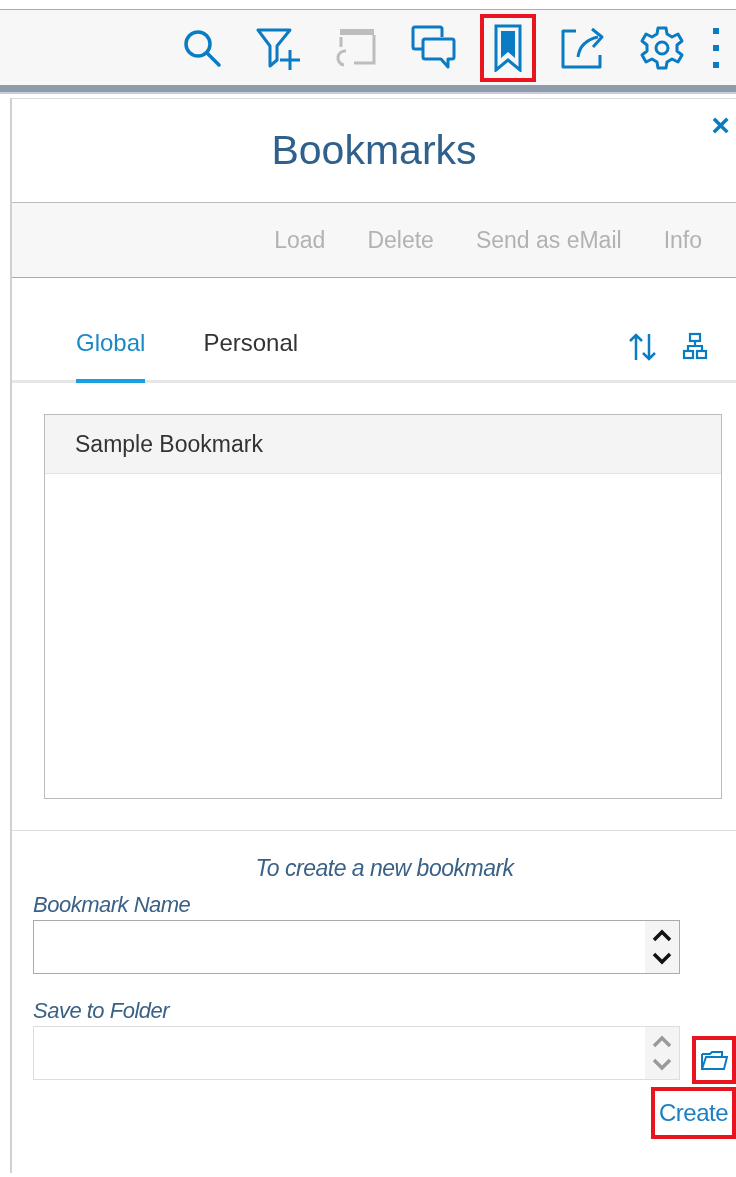  I want to click on comments-icon, so click(433, 47).